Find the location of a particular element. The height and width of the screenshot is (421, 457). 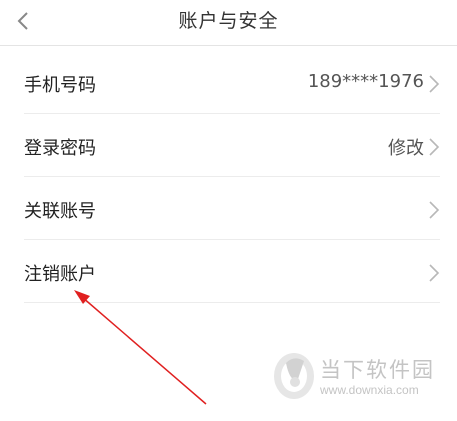

row-label: 登录密码 is located at coordinates (60, 148).